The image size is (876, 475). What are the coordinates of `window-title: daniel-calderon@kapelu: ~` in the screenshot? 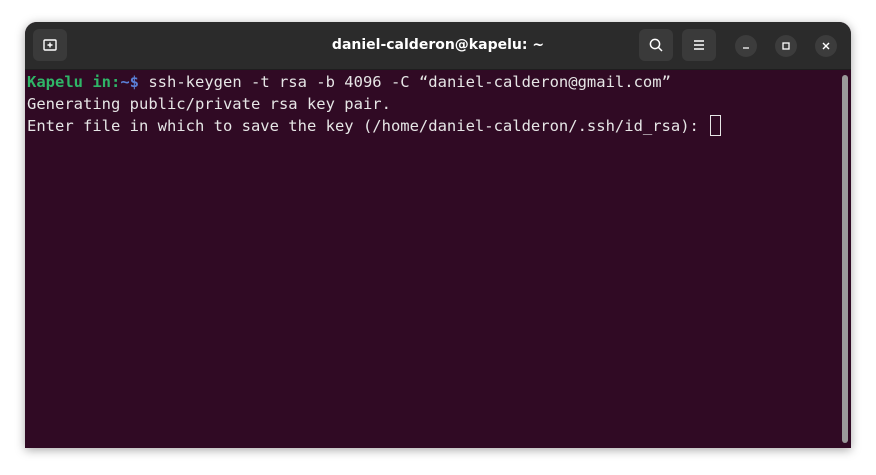 It's located at (438, 45).